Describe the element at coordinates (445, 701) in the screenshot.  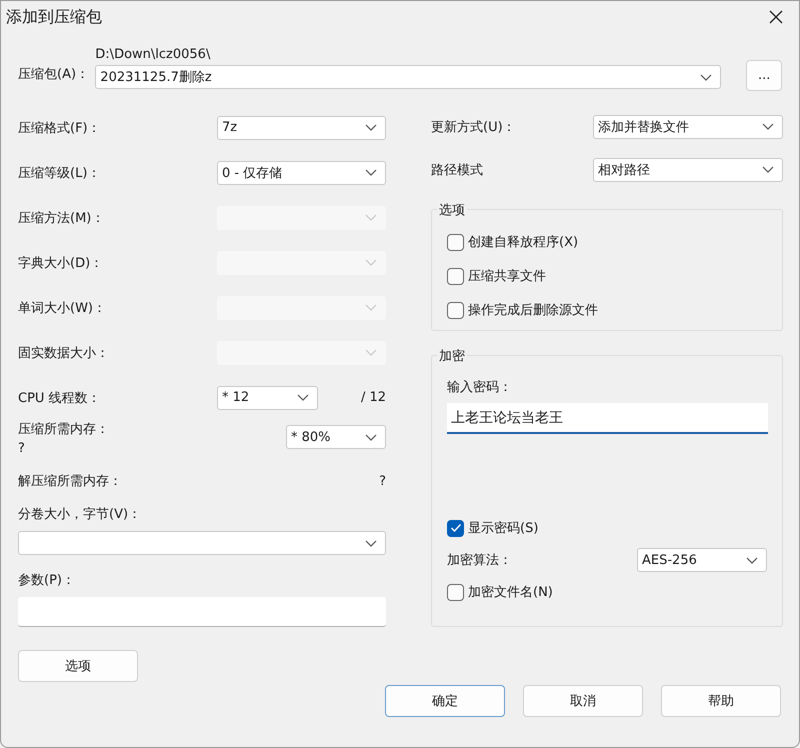
I see `dialog-button: 确定` at that location.